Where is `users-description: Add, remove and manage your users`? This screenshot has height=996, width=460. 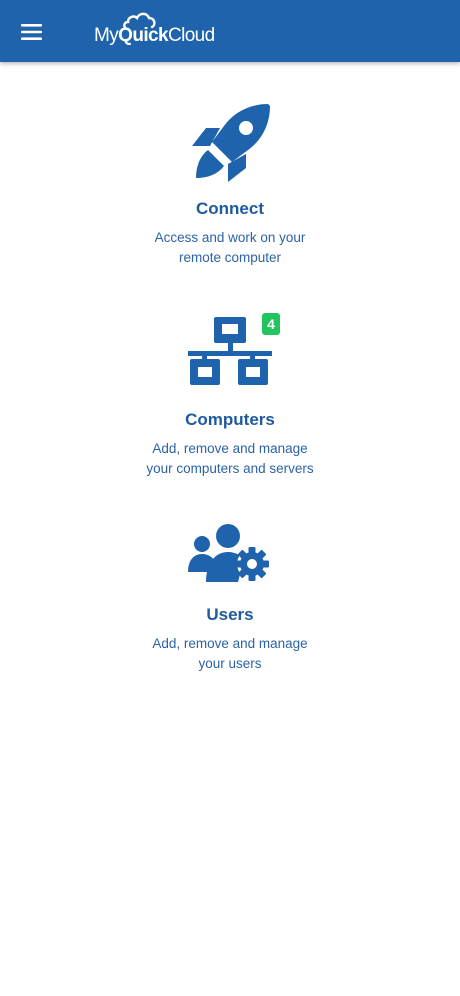 users-description: Add, remove and manage your users is located at coordinates (230, 654).